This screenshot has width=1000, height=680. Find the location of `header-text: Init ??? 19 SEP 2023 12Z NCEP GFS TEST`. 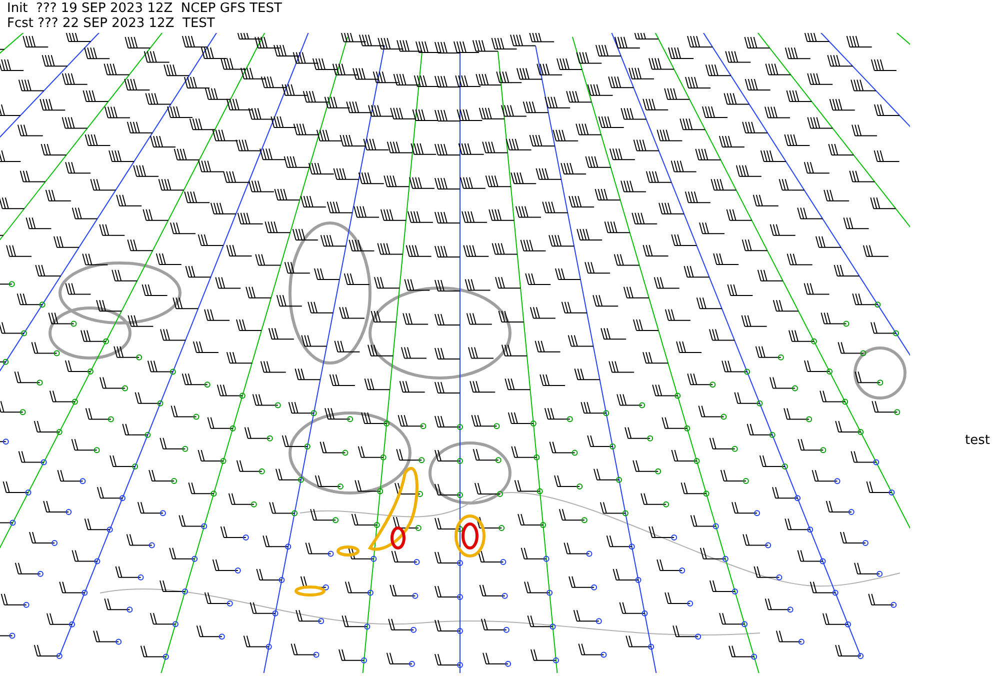

header-text: Init ??? 19 SEP 2023 12Z NCEP GFS TEST is located at coordinates (144, 8).